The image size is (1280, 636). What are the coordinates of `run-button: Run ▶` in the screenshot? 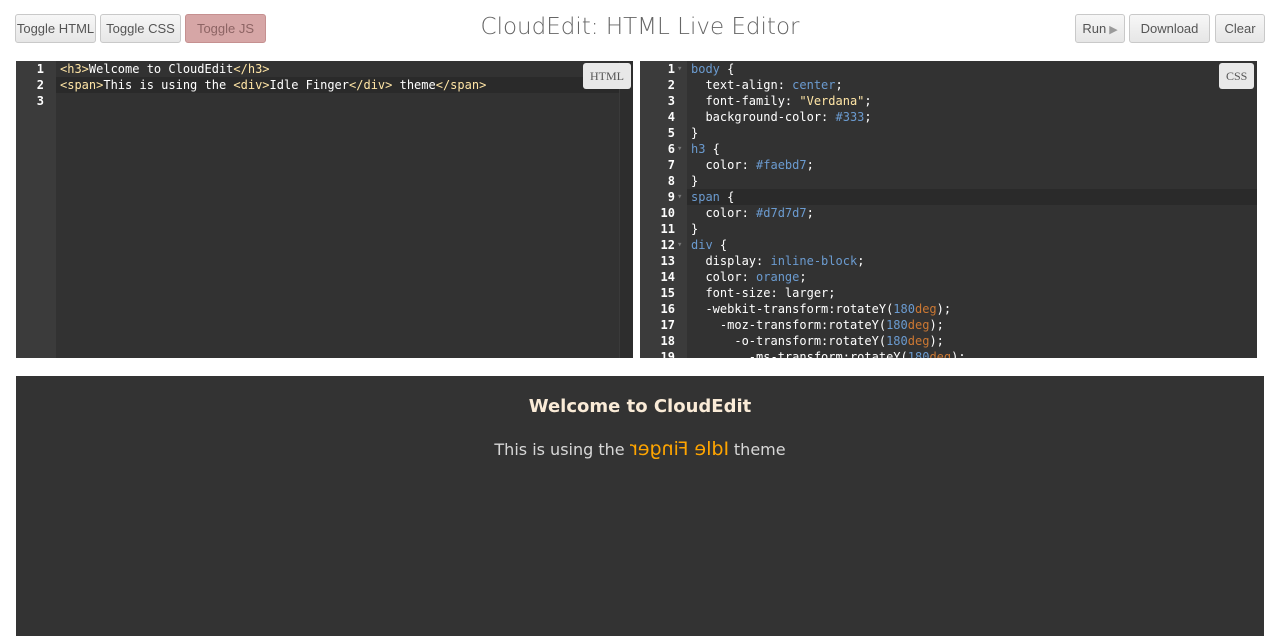 It's located at (1100, 28).